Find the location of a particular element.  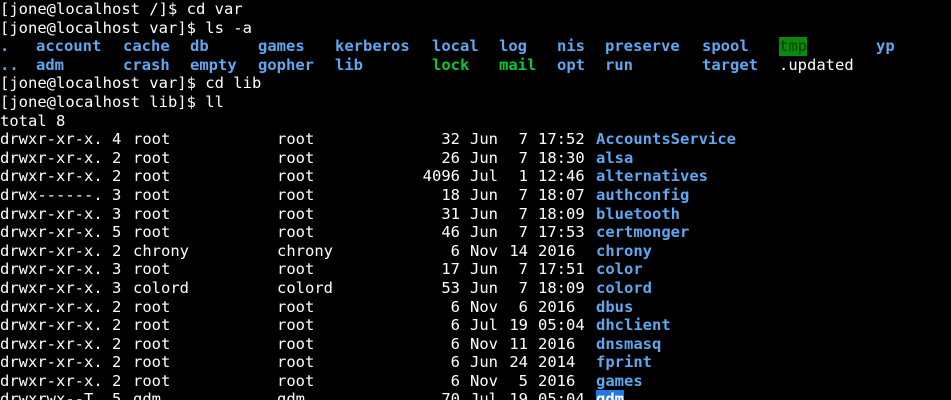

dir-entry: log is located at coordinates (513, 46).